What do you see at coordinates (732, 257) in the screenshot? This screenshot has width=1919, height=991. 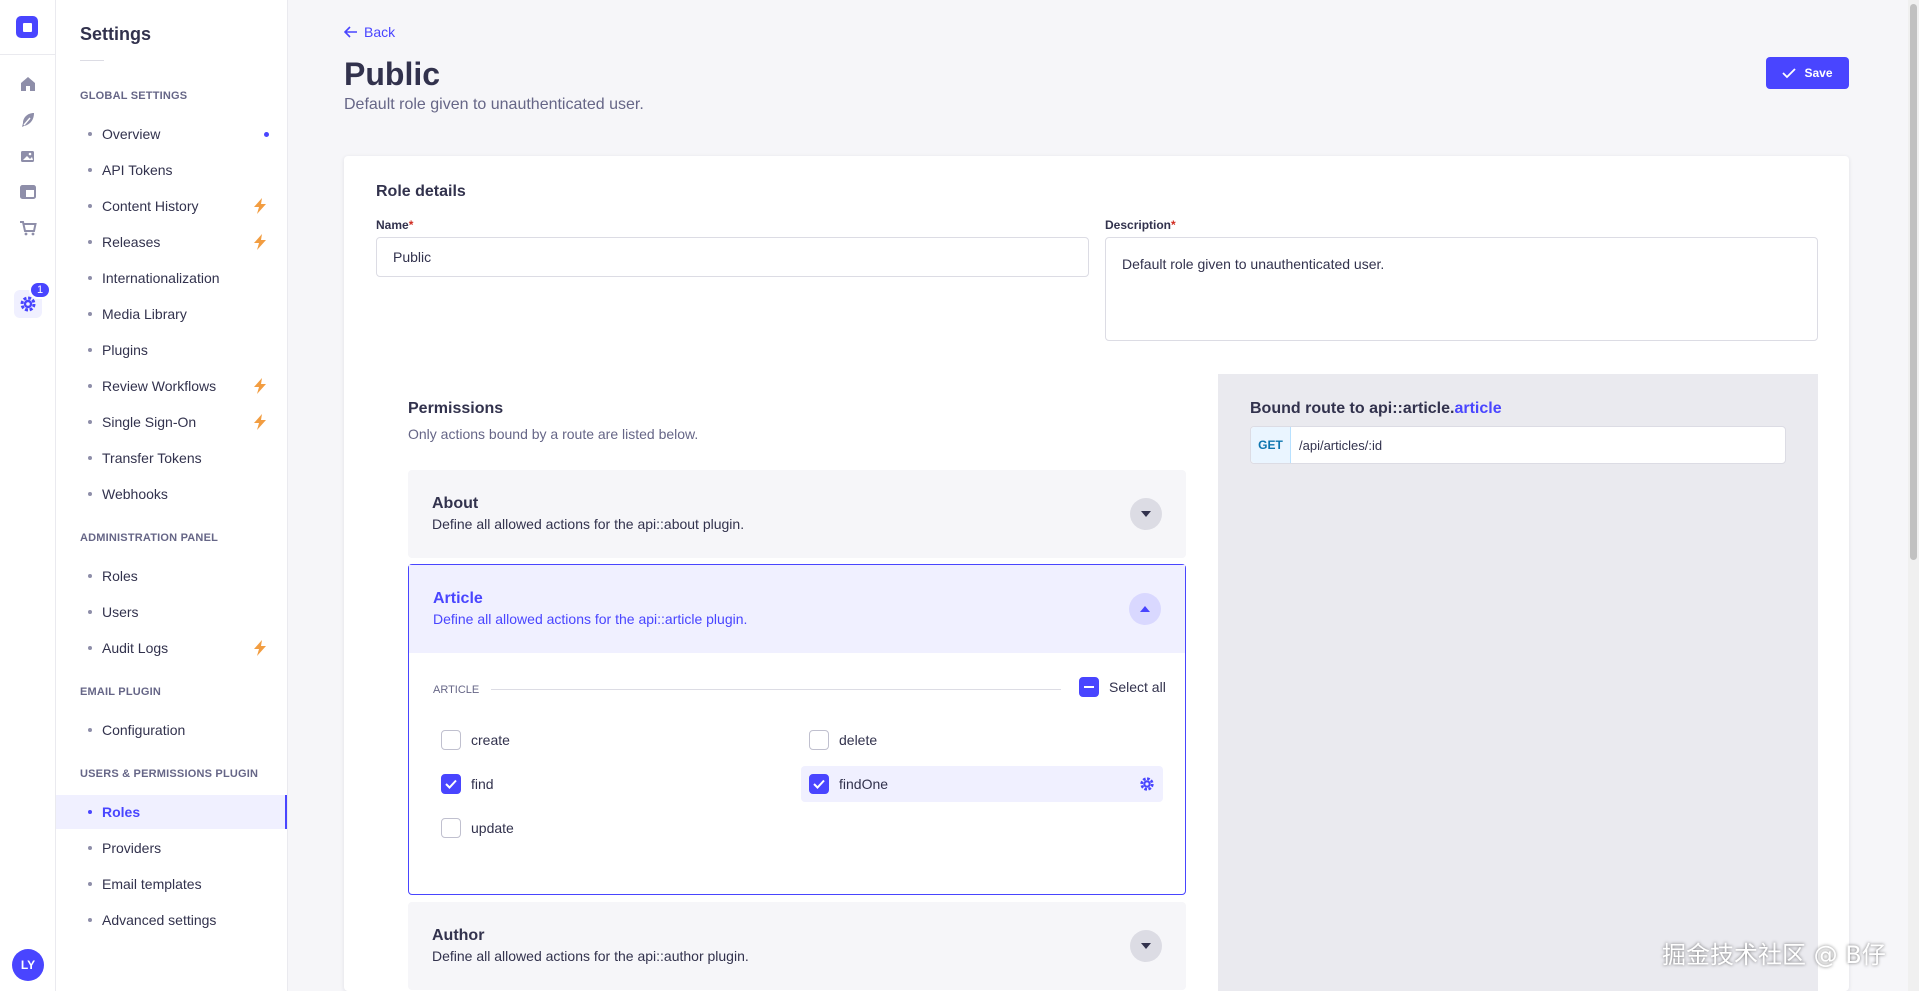 I see `name-input: Public` at bounding box center [732, 257].